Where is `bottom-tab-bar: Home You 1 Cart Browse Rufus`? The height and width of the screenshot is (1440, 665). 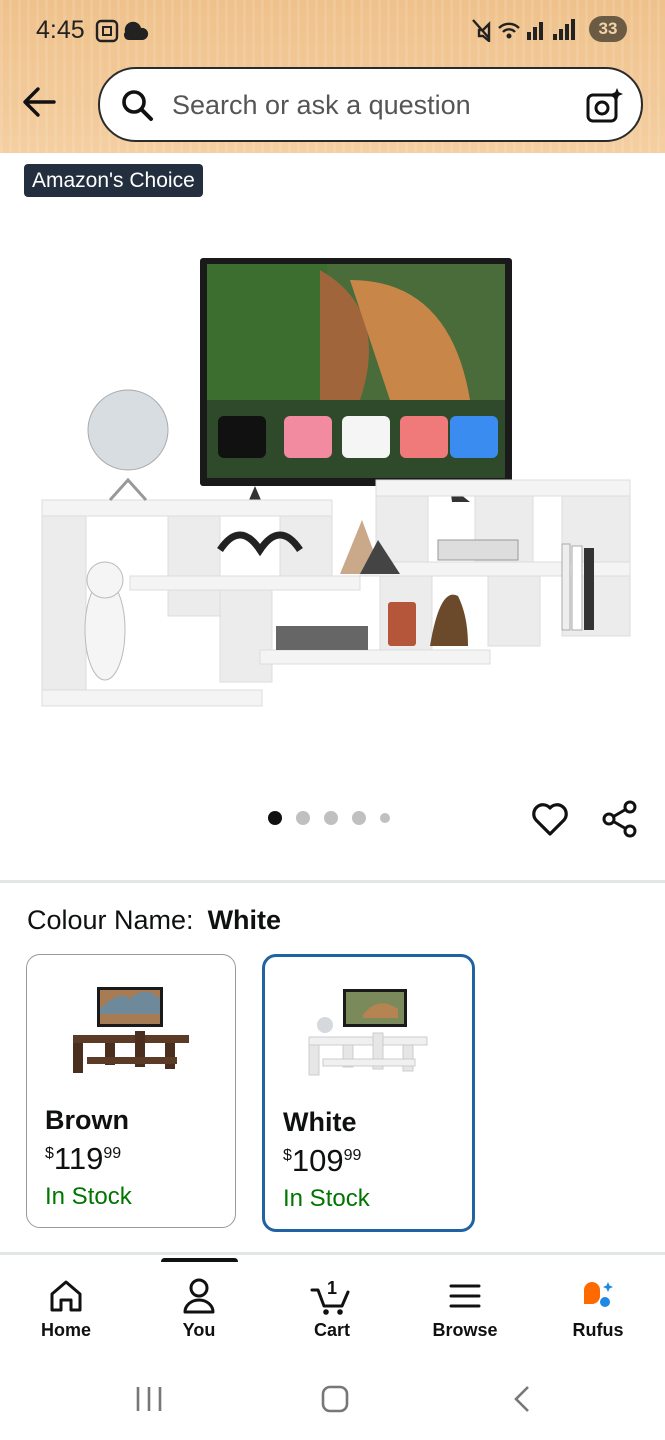
bottom-tab-bar: Home You 1 Cart Browse Rufus is located at coordinates (332, 1310).